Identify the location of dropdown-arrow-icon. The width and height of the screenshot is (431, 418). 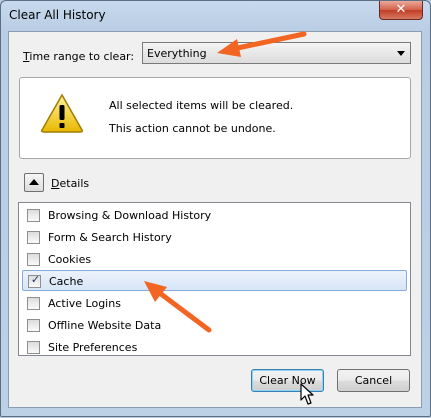
(401, 53).